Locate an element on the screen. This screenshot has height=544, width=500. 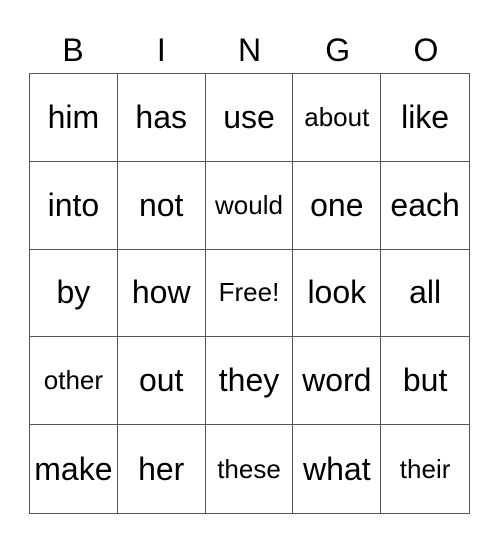
header-letter-g: G is located at coordinates (338, 50).